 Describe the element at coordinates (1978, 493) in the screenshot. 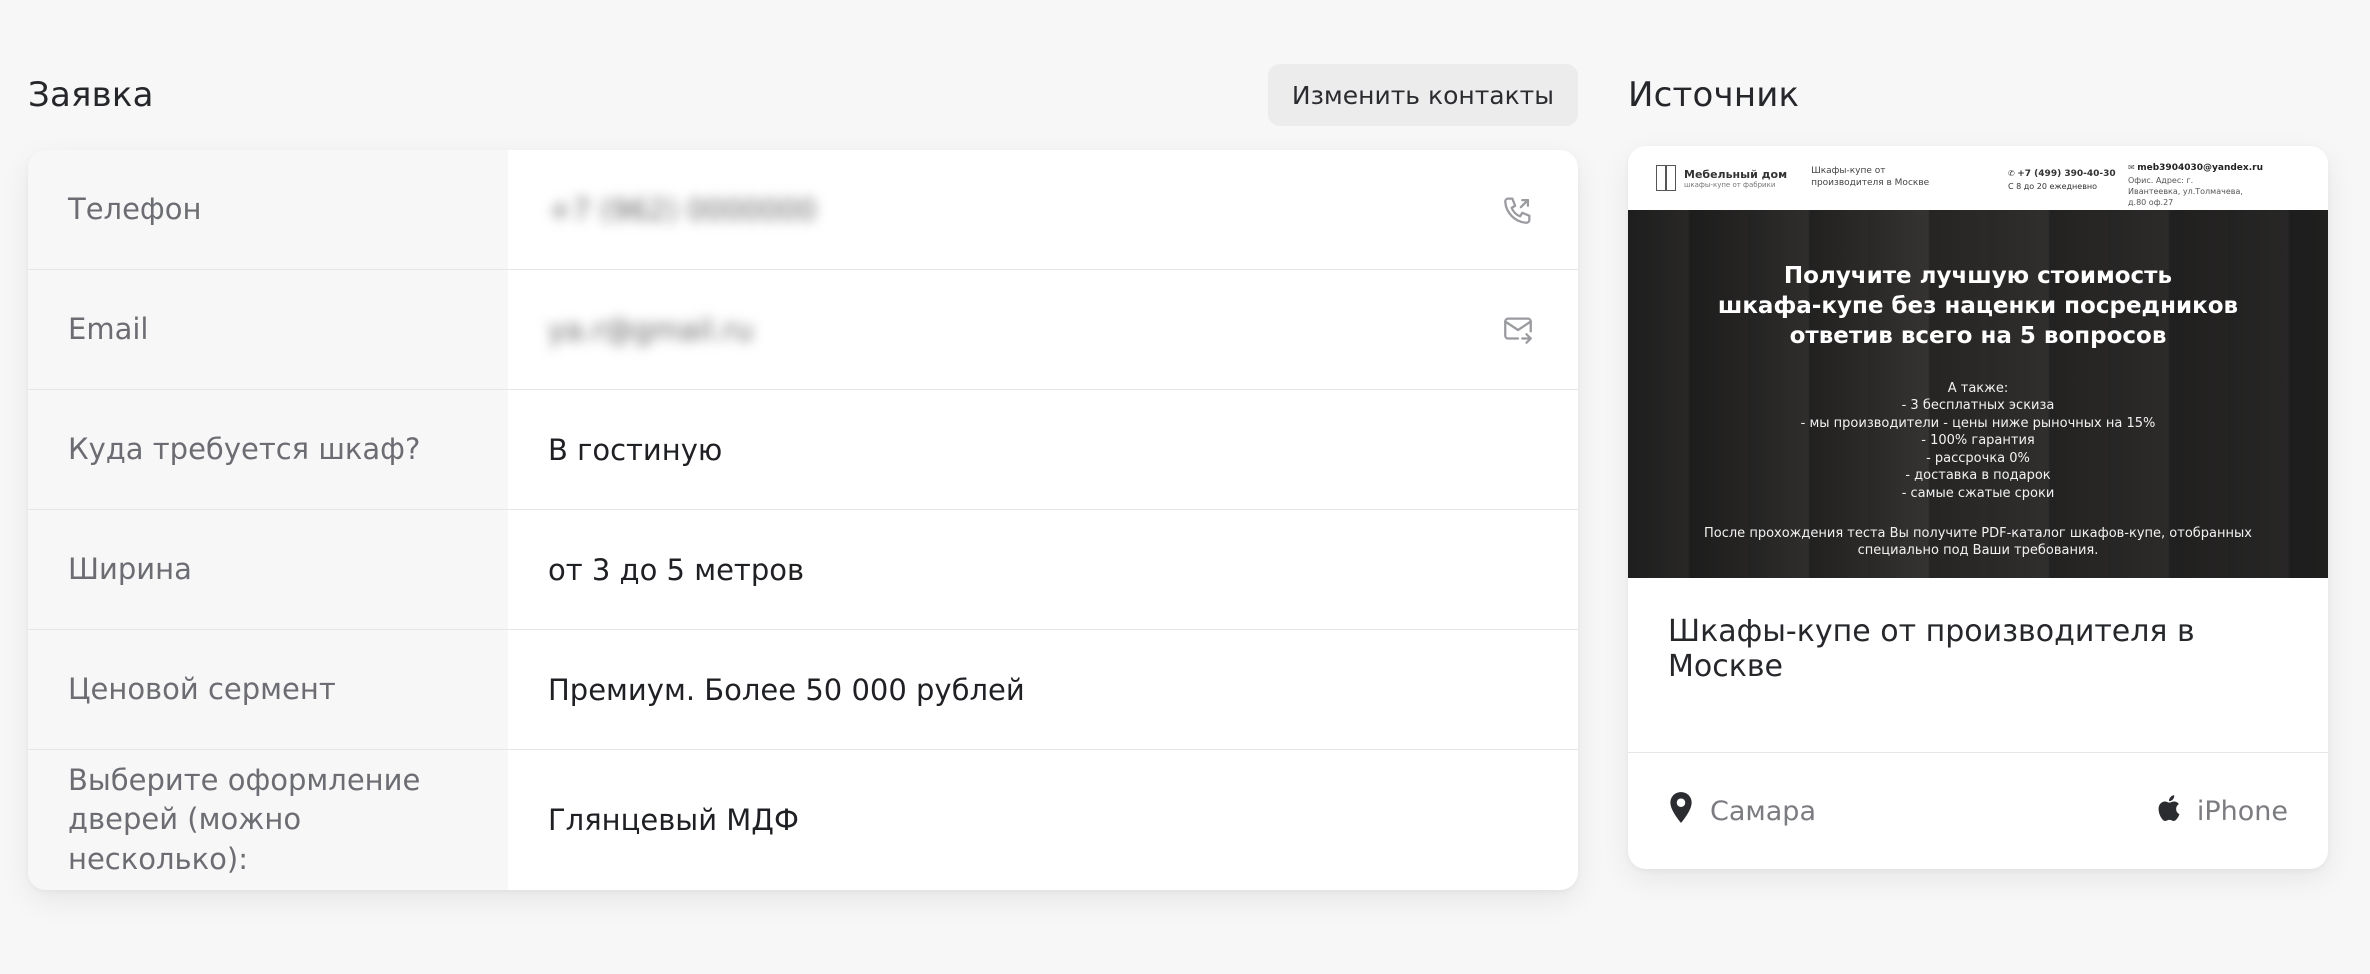

I see `hero-list-item: - самые сжатые сроки` at that location.